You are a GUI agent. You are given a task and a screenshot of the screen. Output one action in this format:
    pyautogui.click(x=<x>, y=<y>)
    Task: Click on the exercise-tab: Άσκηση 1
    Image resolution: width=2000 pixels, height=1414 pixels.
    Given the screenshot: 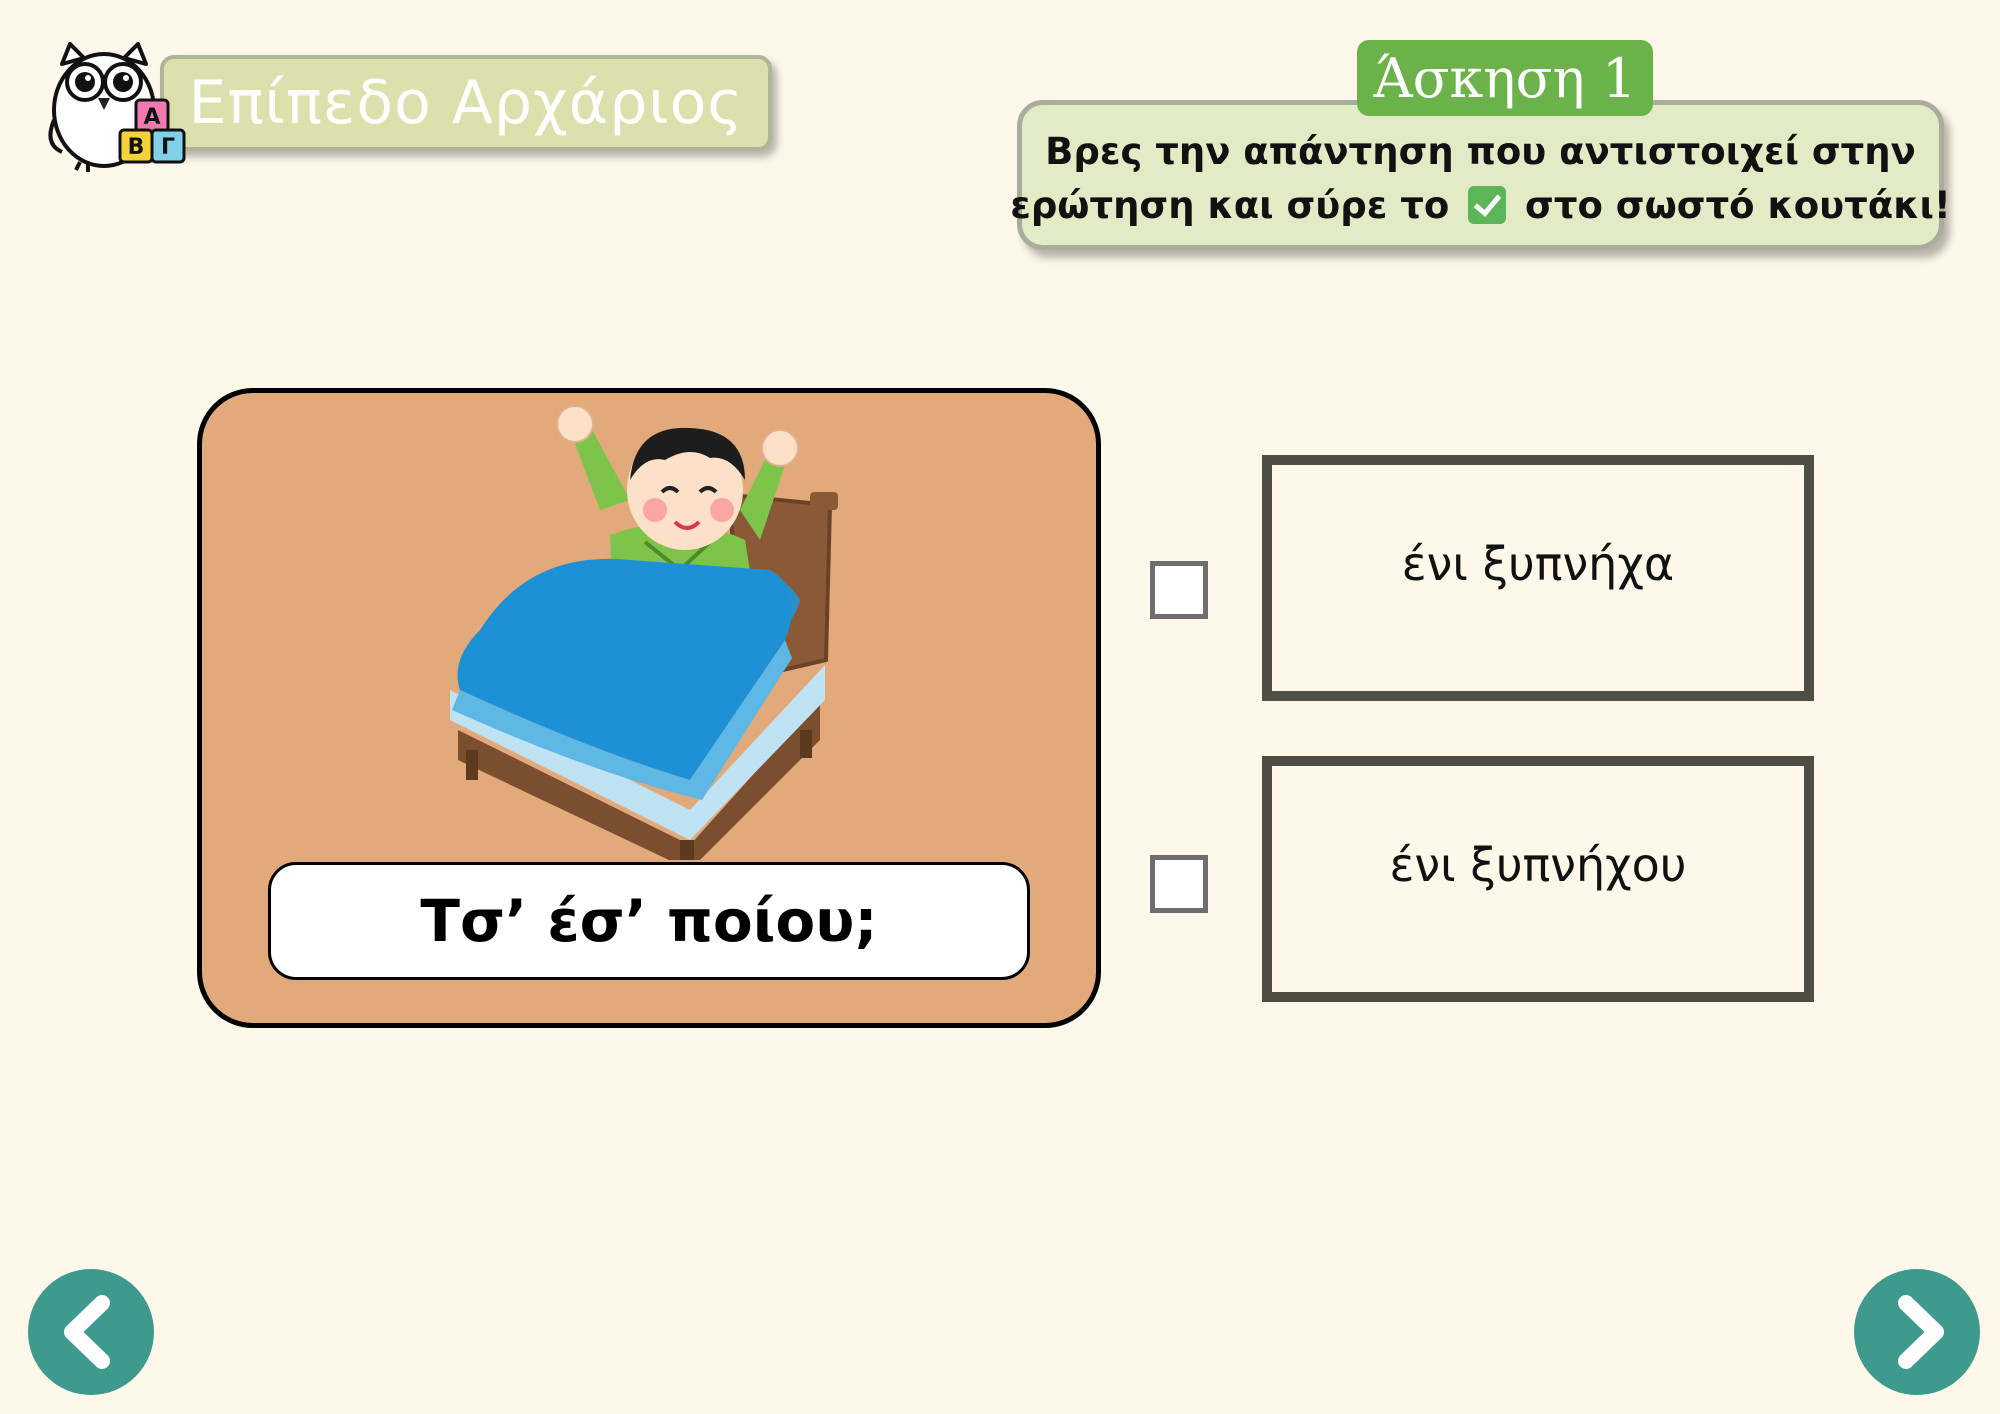 What is the action you would take?
    pyautogui.click(x=1505, y=78)
    